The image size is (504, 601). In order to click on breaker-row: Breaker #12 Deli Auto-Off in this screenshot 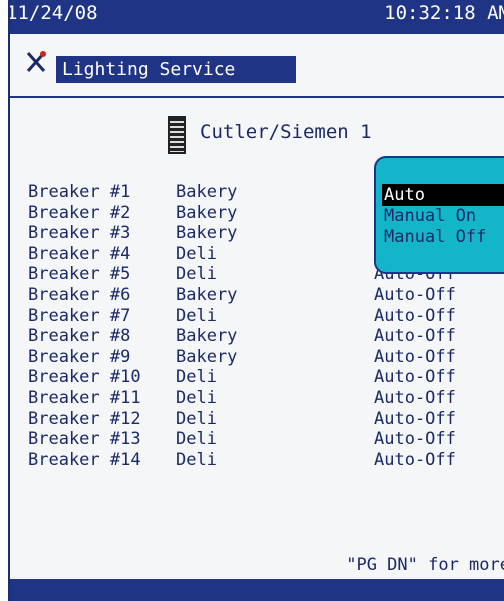, I will do `click(263, 419)`.